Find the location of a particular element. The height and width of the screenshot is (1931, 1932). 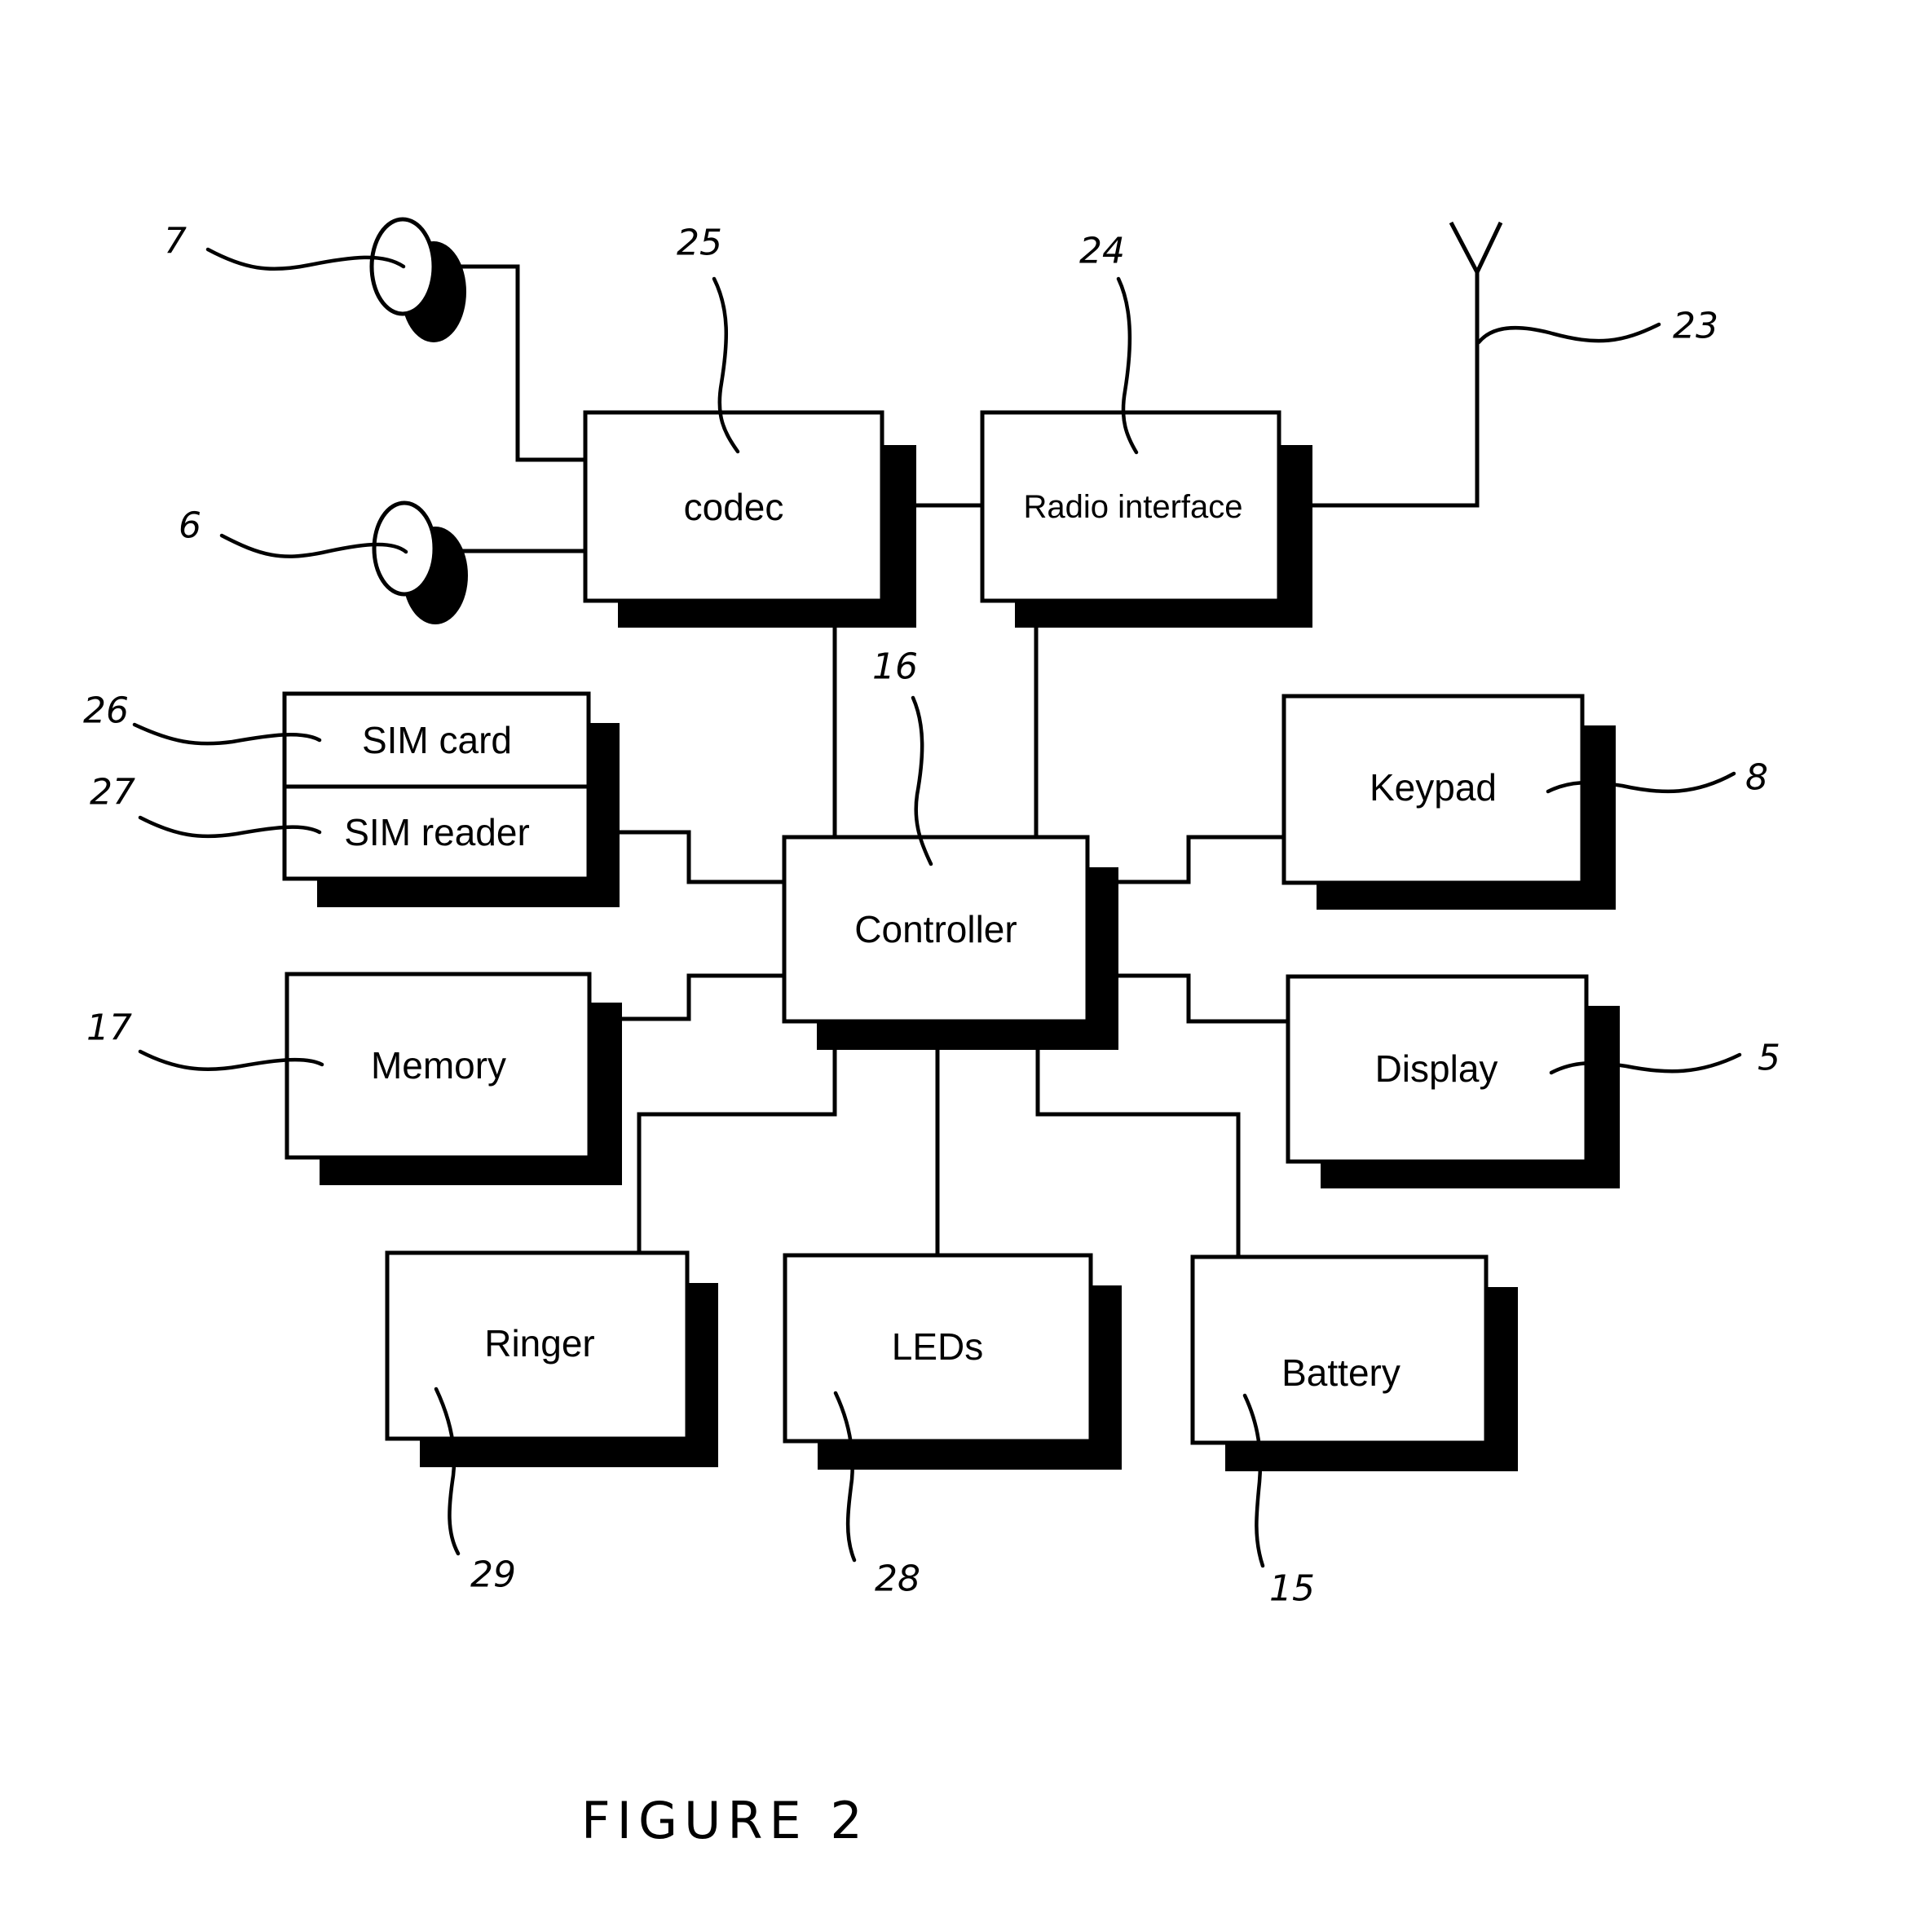

block-display: Display is located at coordinates (1453, 1081).